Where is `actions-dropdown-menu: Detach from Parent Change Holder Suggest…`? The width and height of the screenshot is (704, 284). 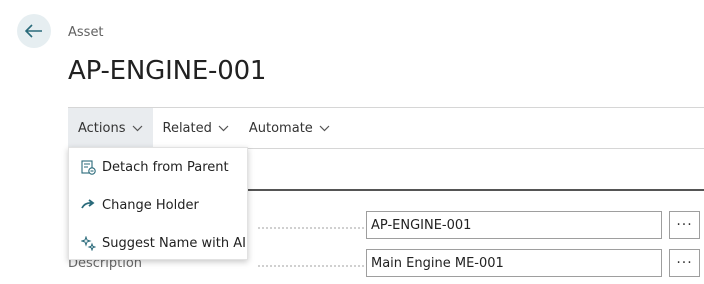
actions-dropdown-menu: Detach from Parent Change Holder Suggest… is located at coordinates (158, 203).